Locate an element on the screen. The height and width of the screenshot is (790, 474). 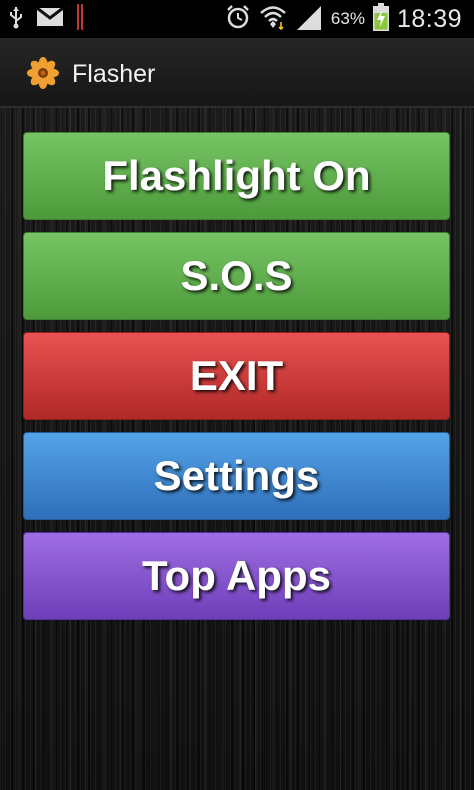
settings-button: Settings is located at coordinates (236, 476).